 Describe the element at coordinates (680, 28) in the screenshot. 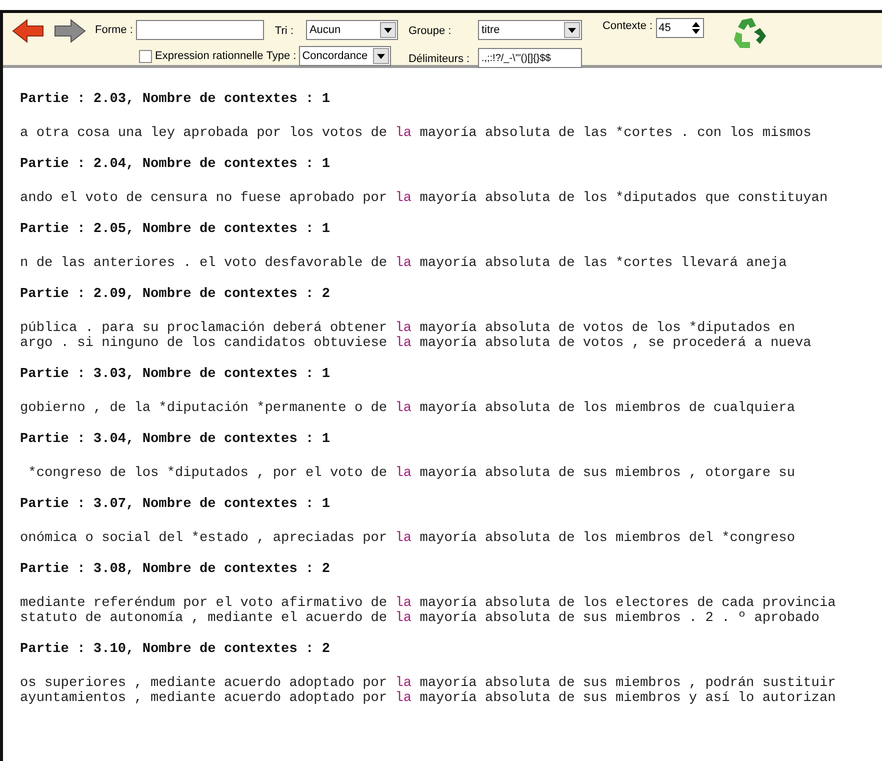

I see `context-spinner: 45` at that location.